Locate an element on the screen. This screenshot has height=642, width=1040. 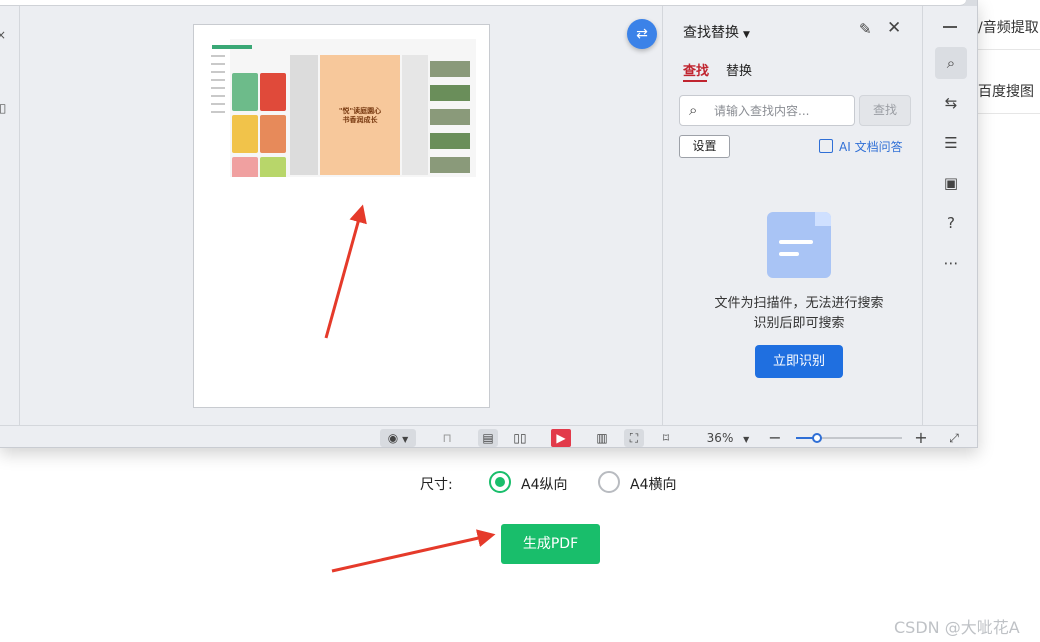
sliders-icon: ☰ is located at coordinates (951, 143).